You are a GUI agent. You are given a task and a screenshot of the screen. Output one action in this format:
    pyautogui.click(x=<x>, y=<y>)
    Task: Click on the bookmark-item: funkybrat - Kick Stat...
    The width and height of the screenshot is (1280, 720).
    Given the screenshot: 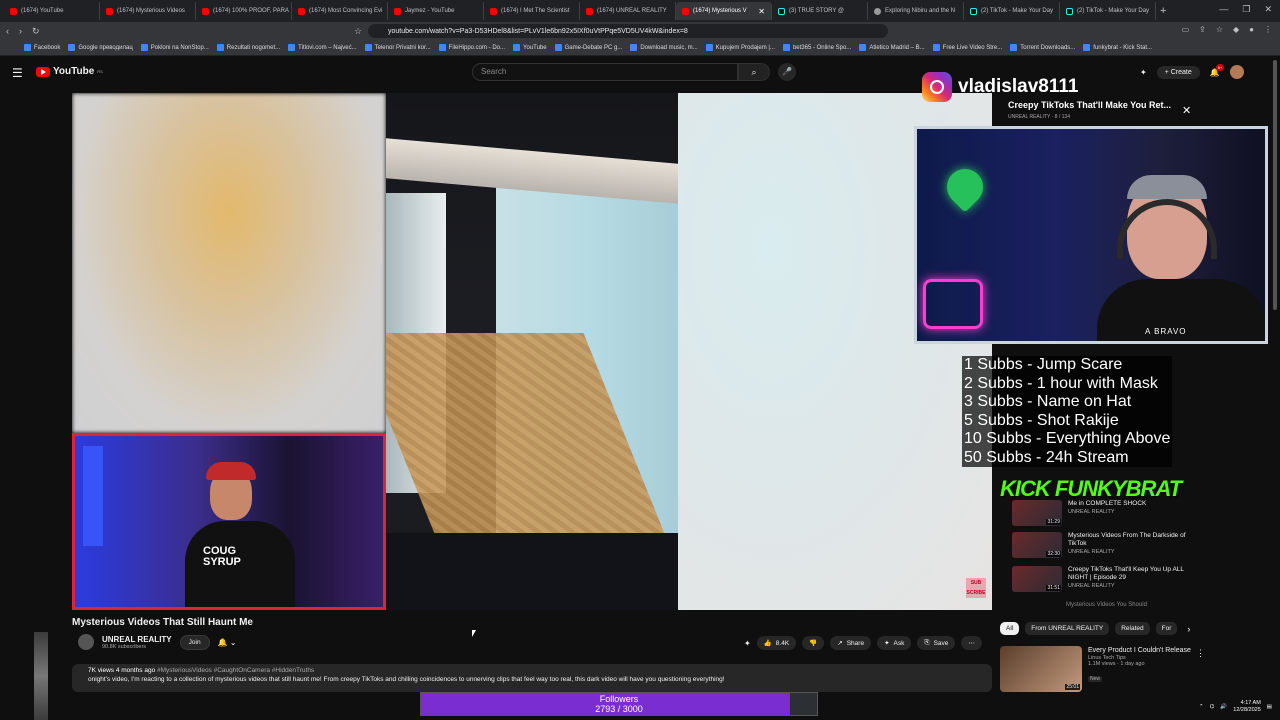 What is the action you would take?
    pyautogui.click(x=1117, y=47)
    